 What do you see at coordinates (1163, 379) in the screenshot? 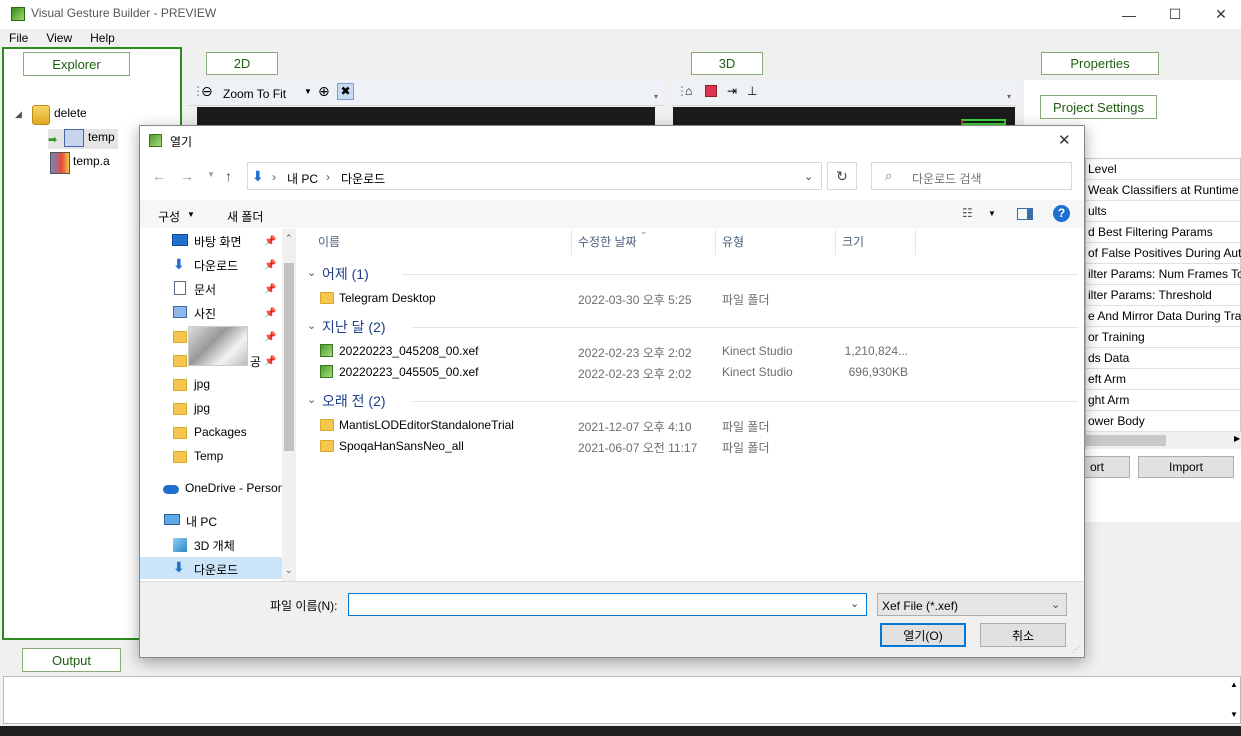
I see `property-row: eft Arm` at bounding box center [1163, 379].